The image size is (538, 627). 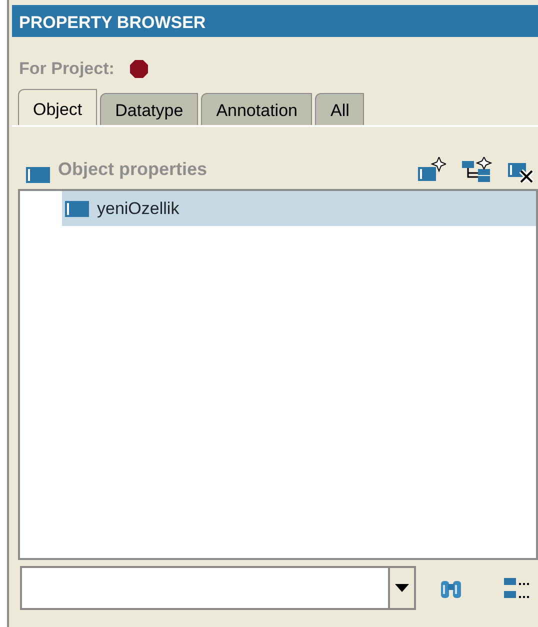 What do you see at coordinates (521, 172) in the screenshot?
I see `delete-property-icon` at bounding box center [521, 172].